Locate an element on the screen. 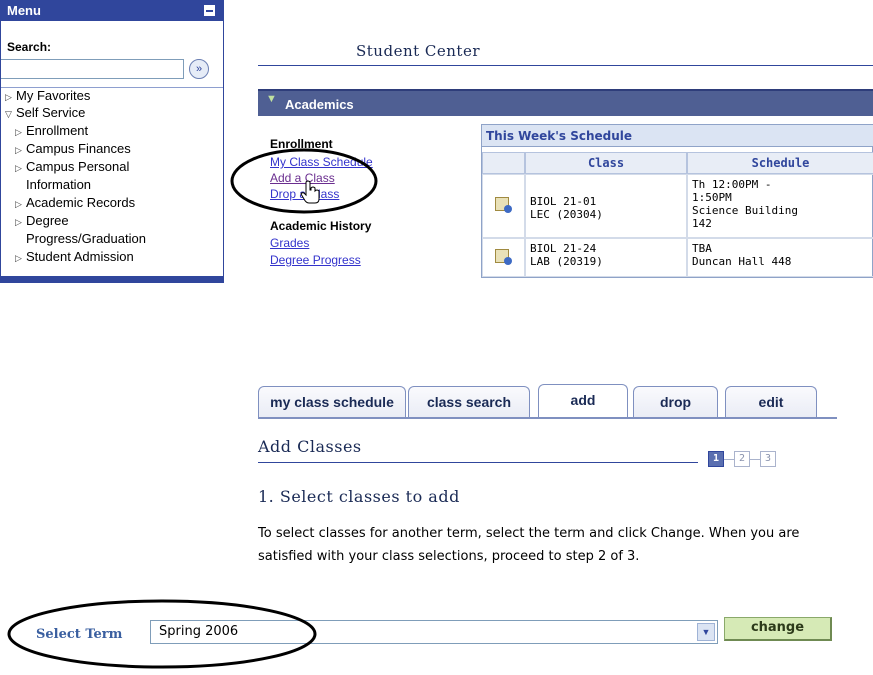 The height and width of the screenshot is (675, 873). menu-item-enrollment: ▷ Enrollment is located at coordinates (51, 131).